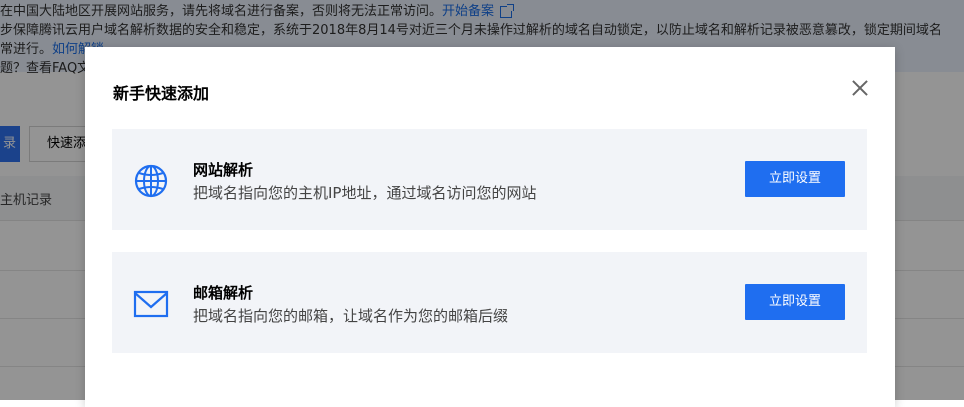 This screenshot has height=407, width=964. What do you see at coordinates (223, 170) in the screenshot?
I see `card-title: 网站解析` at bounding box center [223, 170].